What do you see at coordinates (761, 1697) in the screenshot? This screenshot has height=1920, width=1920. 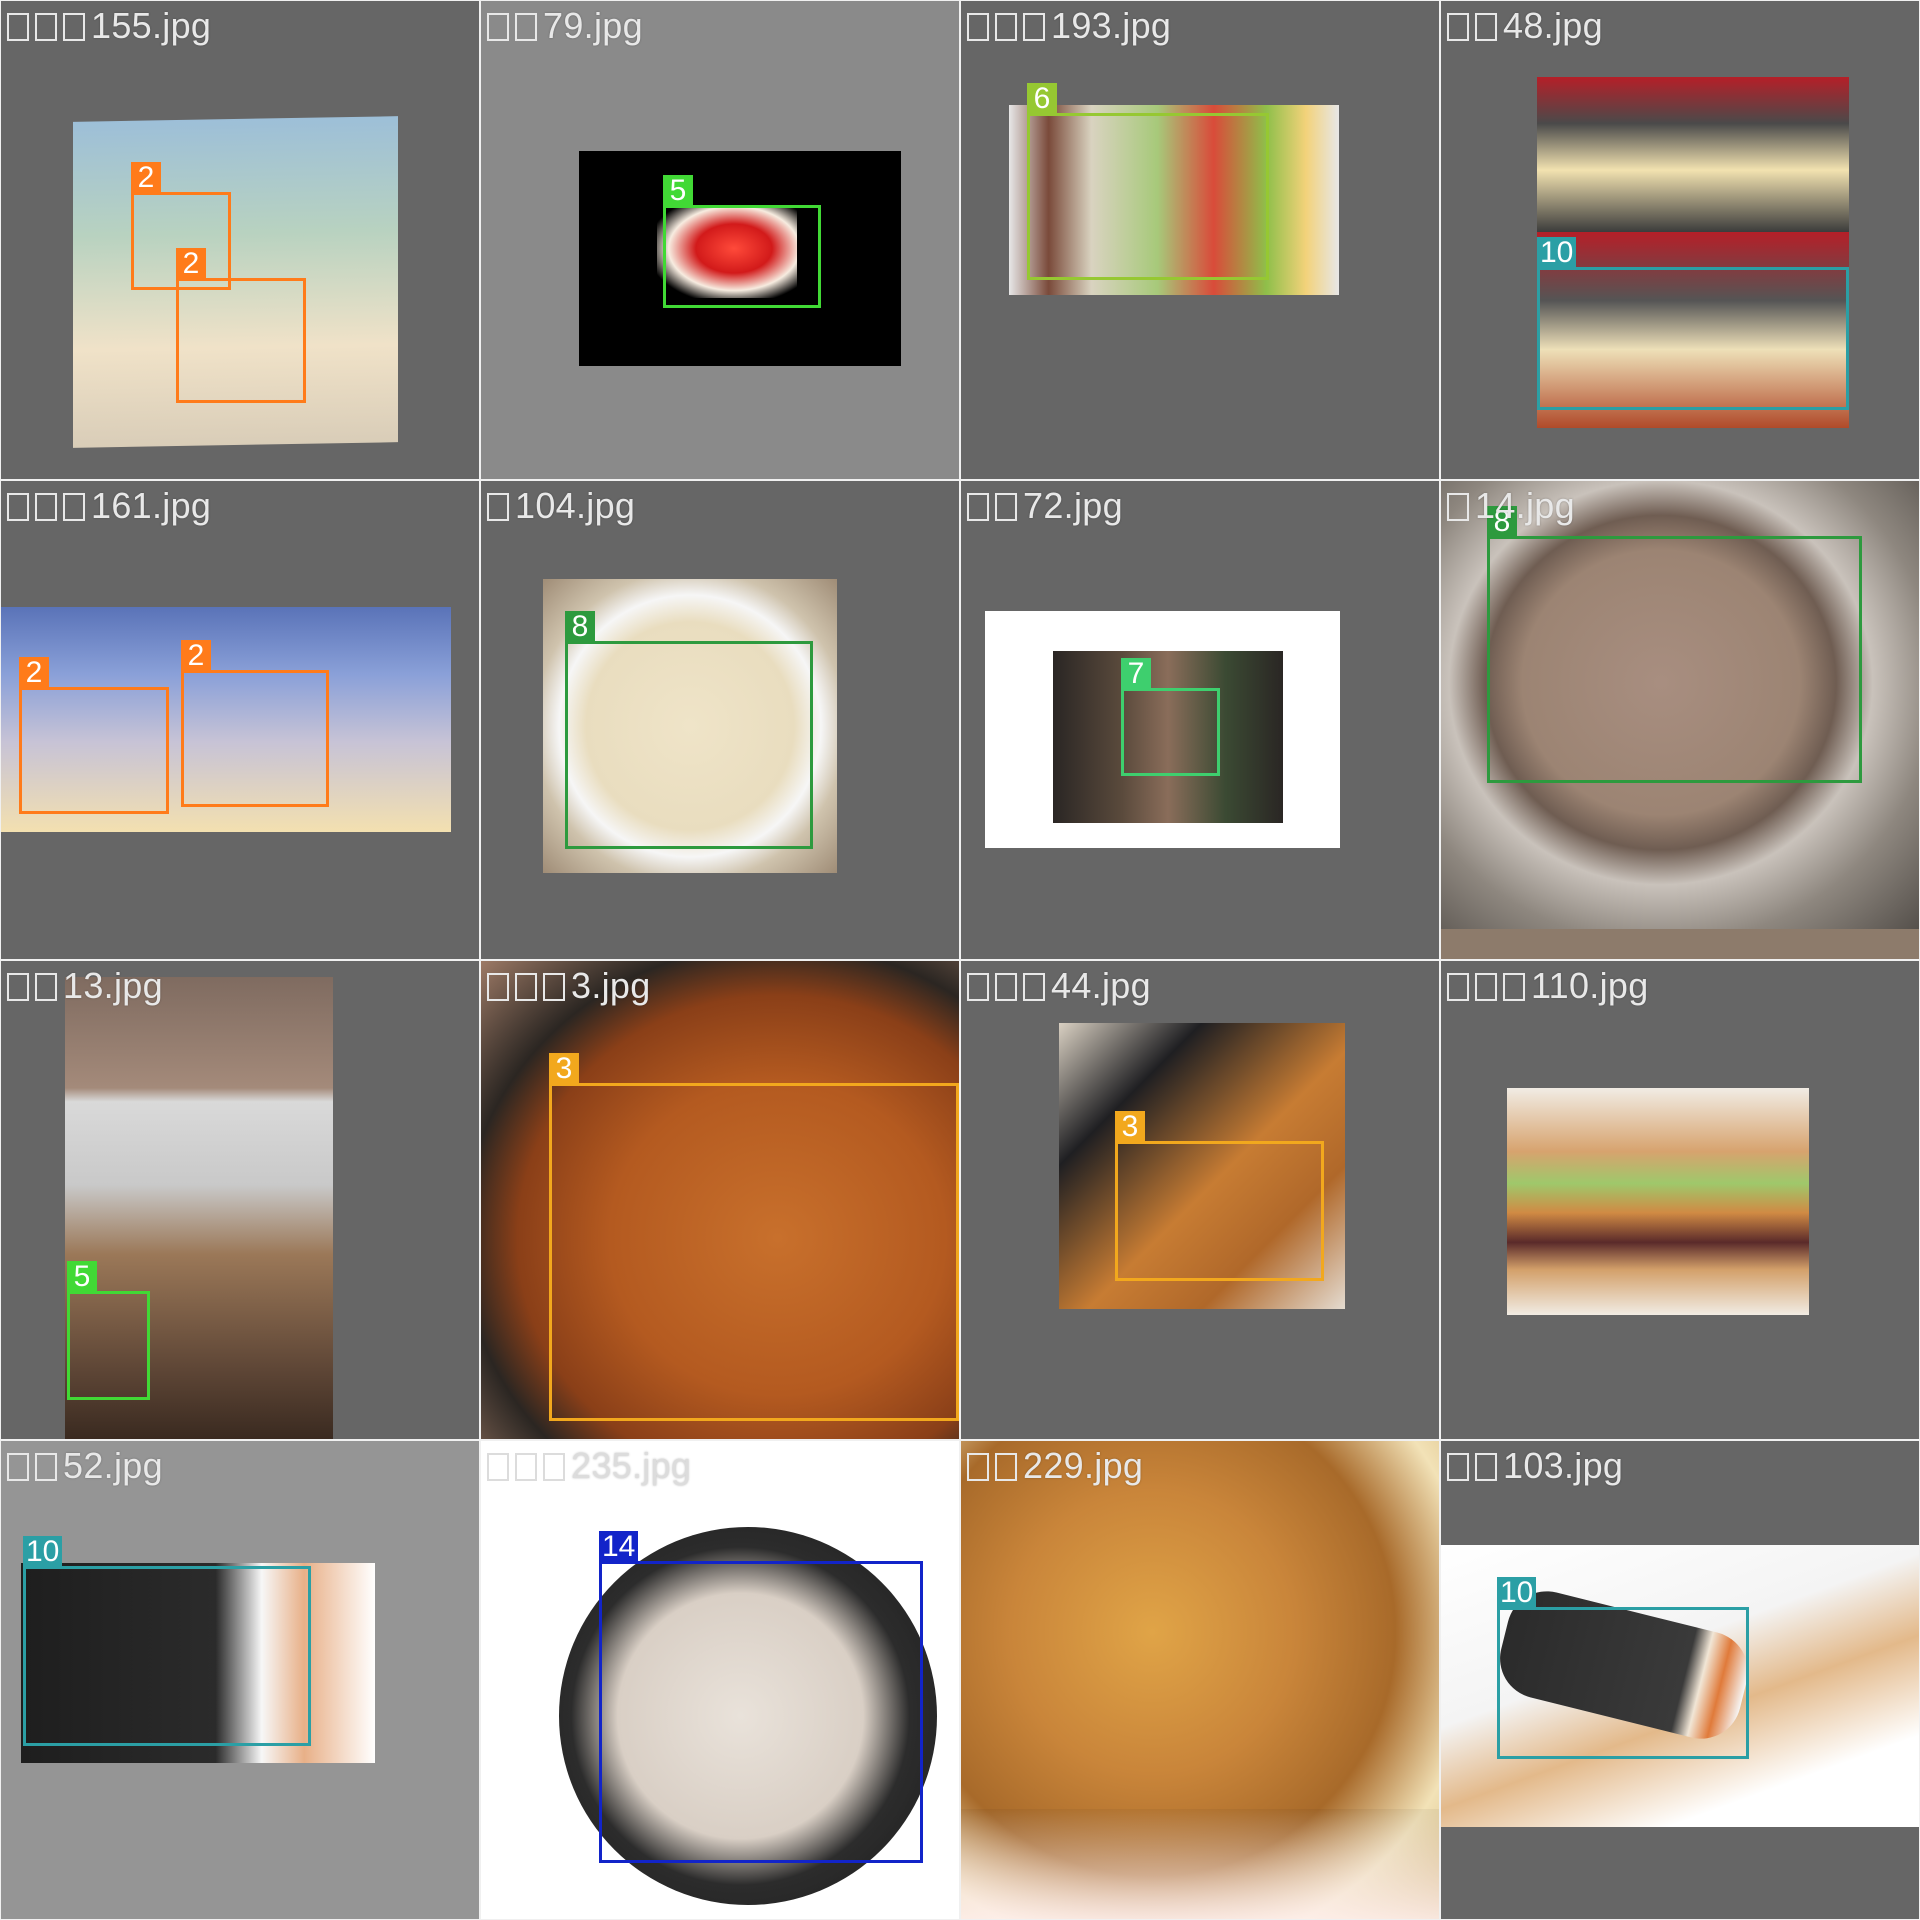 I see `bbox-det-0: 14` at bounding box center [761, 1697].